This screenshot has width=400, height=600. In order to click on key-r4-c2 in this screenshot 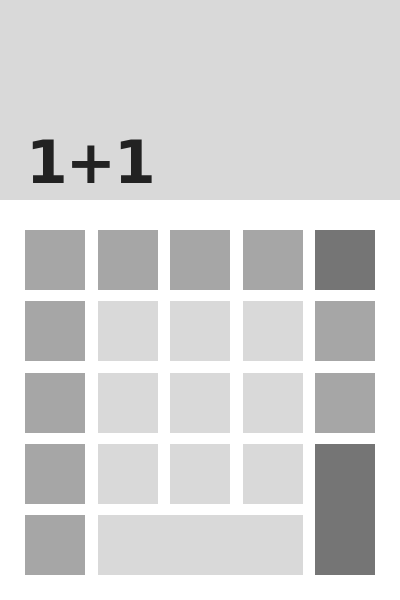, I will do `click(128, 474)`.